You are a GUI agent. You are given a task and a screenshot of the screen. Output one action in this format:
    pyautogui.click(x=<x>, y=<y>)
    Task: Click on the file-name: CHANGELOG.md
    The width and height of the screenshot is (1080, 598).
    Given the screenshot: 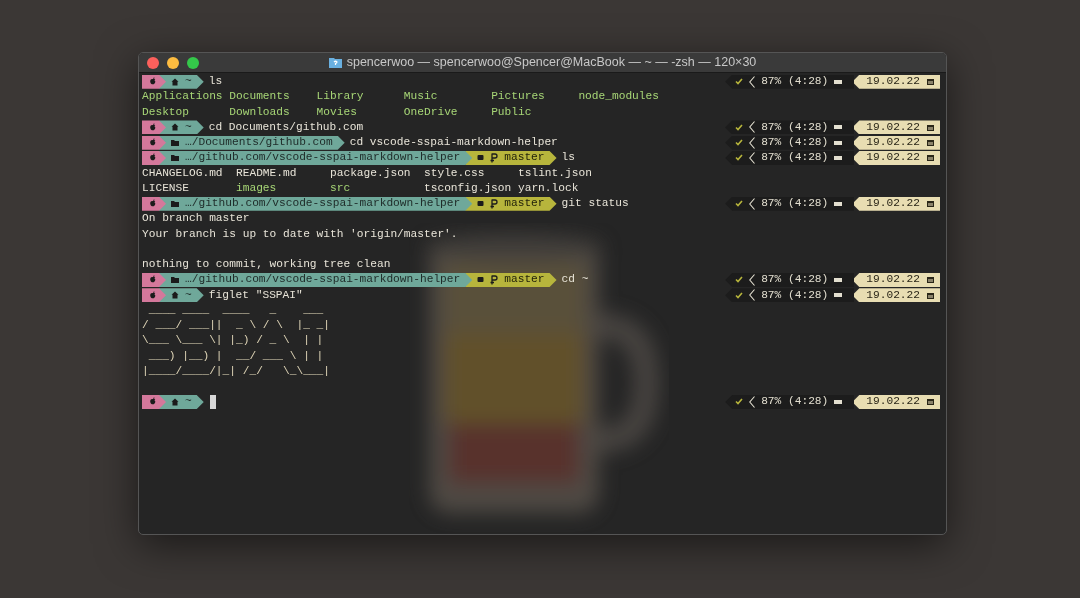 What is the action you would take?
    pyautogui.click(x=183, y=173)
    